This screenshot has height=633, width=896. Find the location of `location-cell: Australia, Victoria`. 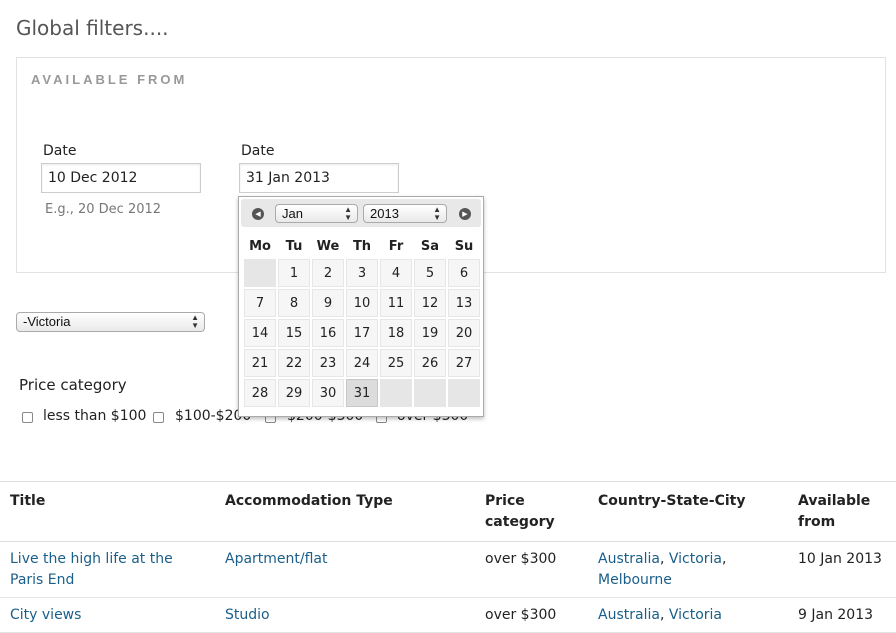

location-cell: Australia, Victoria is located at coordinates (688, 615).